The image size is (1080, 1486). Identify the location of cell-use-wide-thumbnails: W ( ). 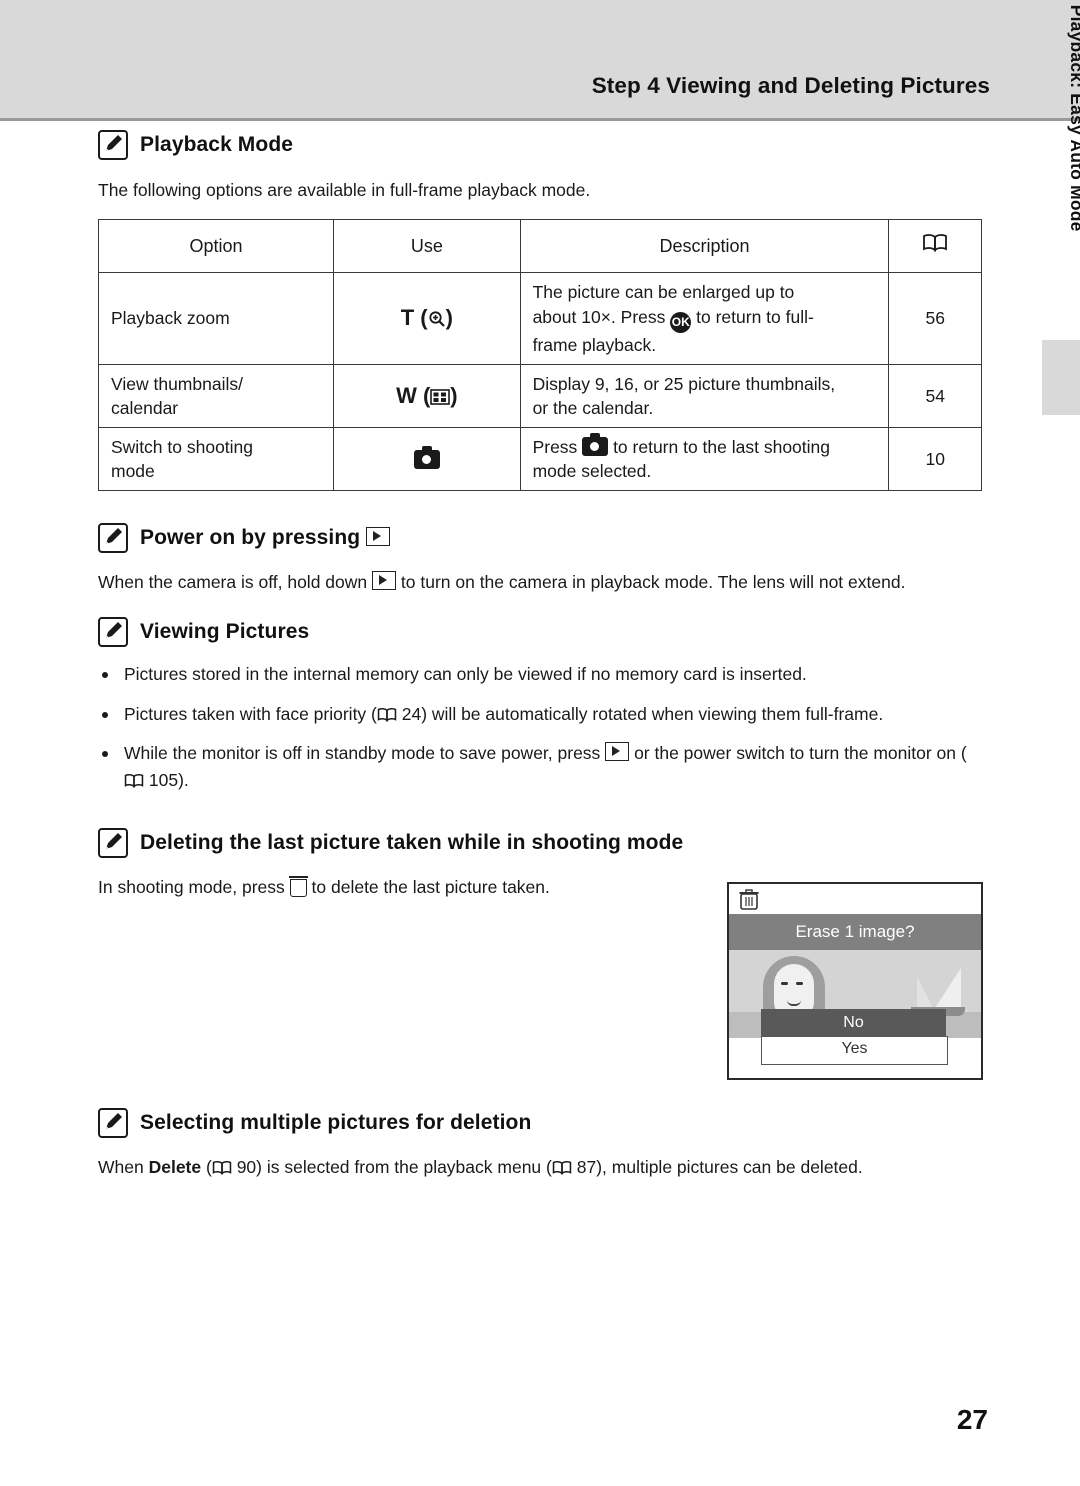
(427, 395).